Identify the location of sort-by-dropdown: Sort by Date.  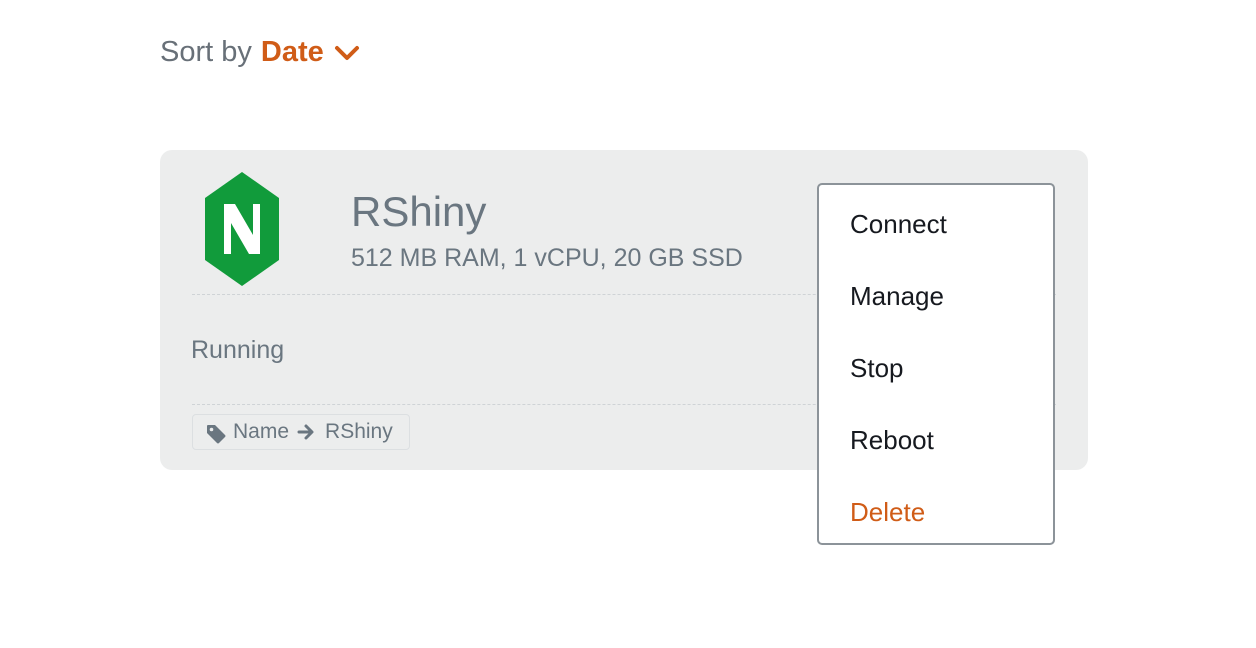
(260, 52).